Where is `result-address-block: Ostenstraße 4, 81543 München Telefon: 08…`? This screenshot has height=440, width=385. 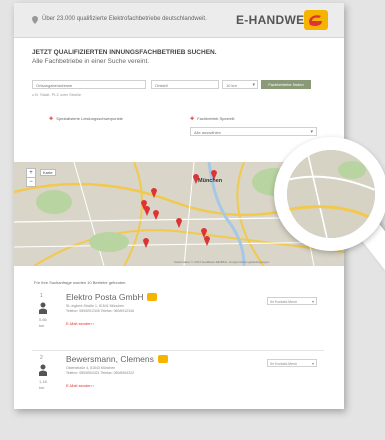 result-address-block: Ostenstraße 4, 81543 München Telefon: 08… is located at coordinates (100, 371).